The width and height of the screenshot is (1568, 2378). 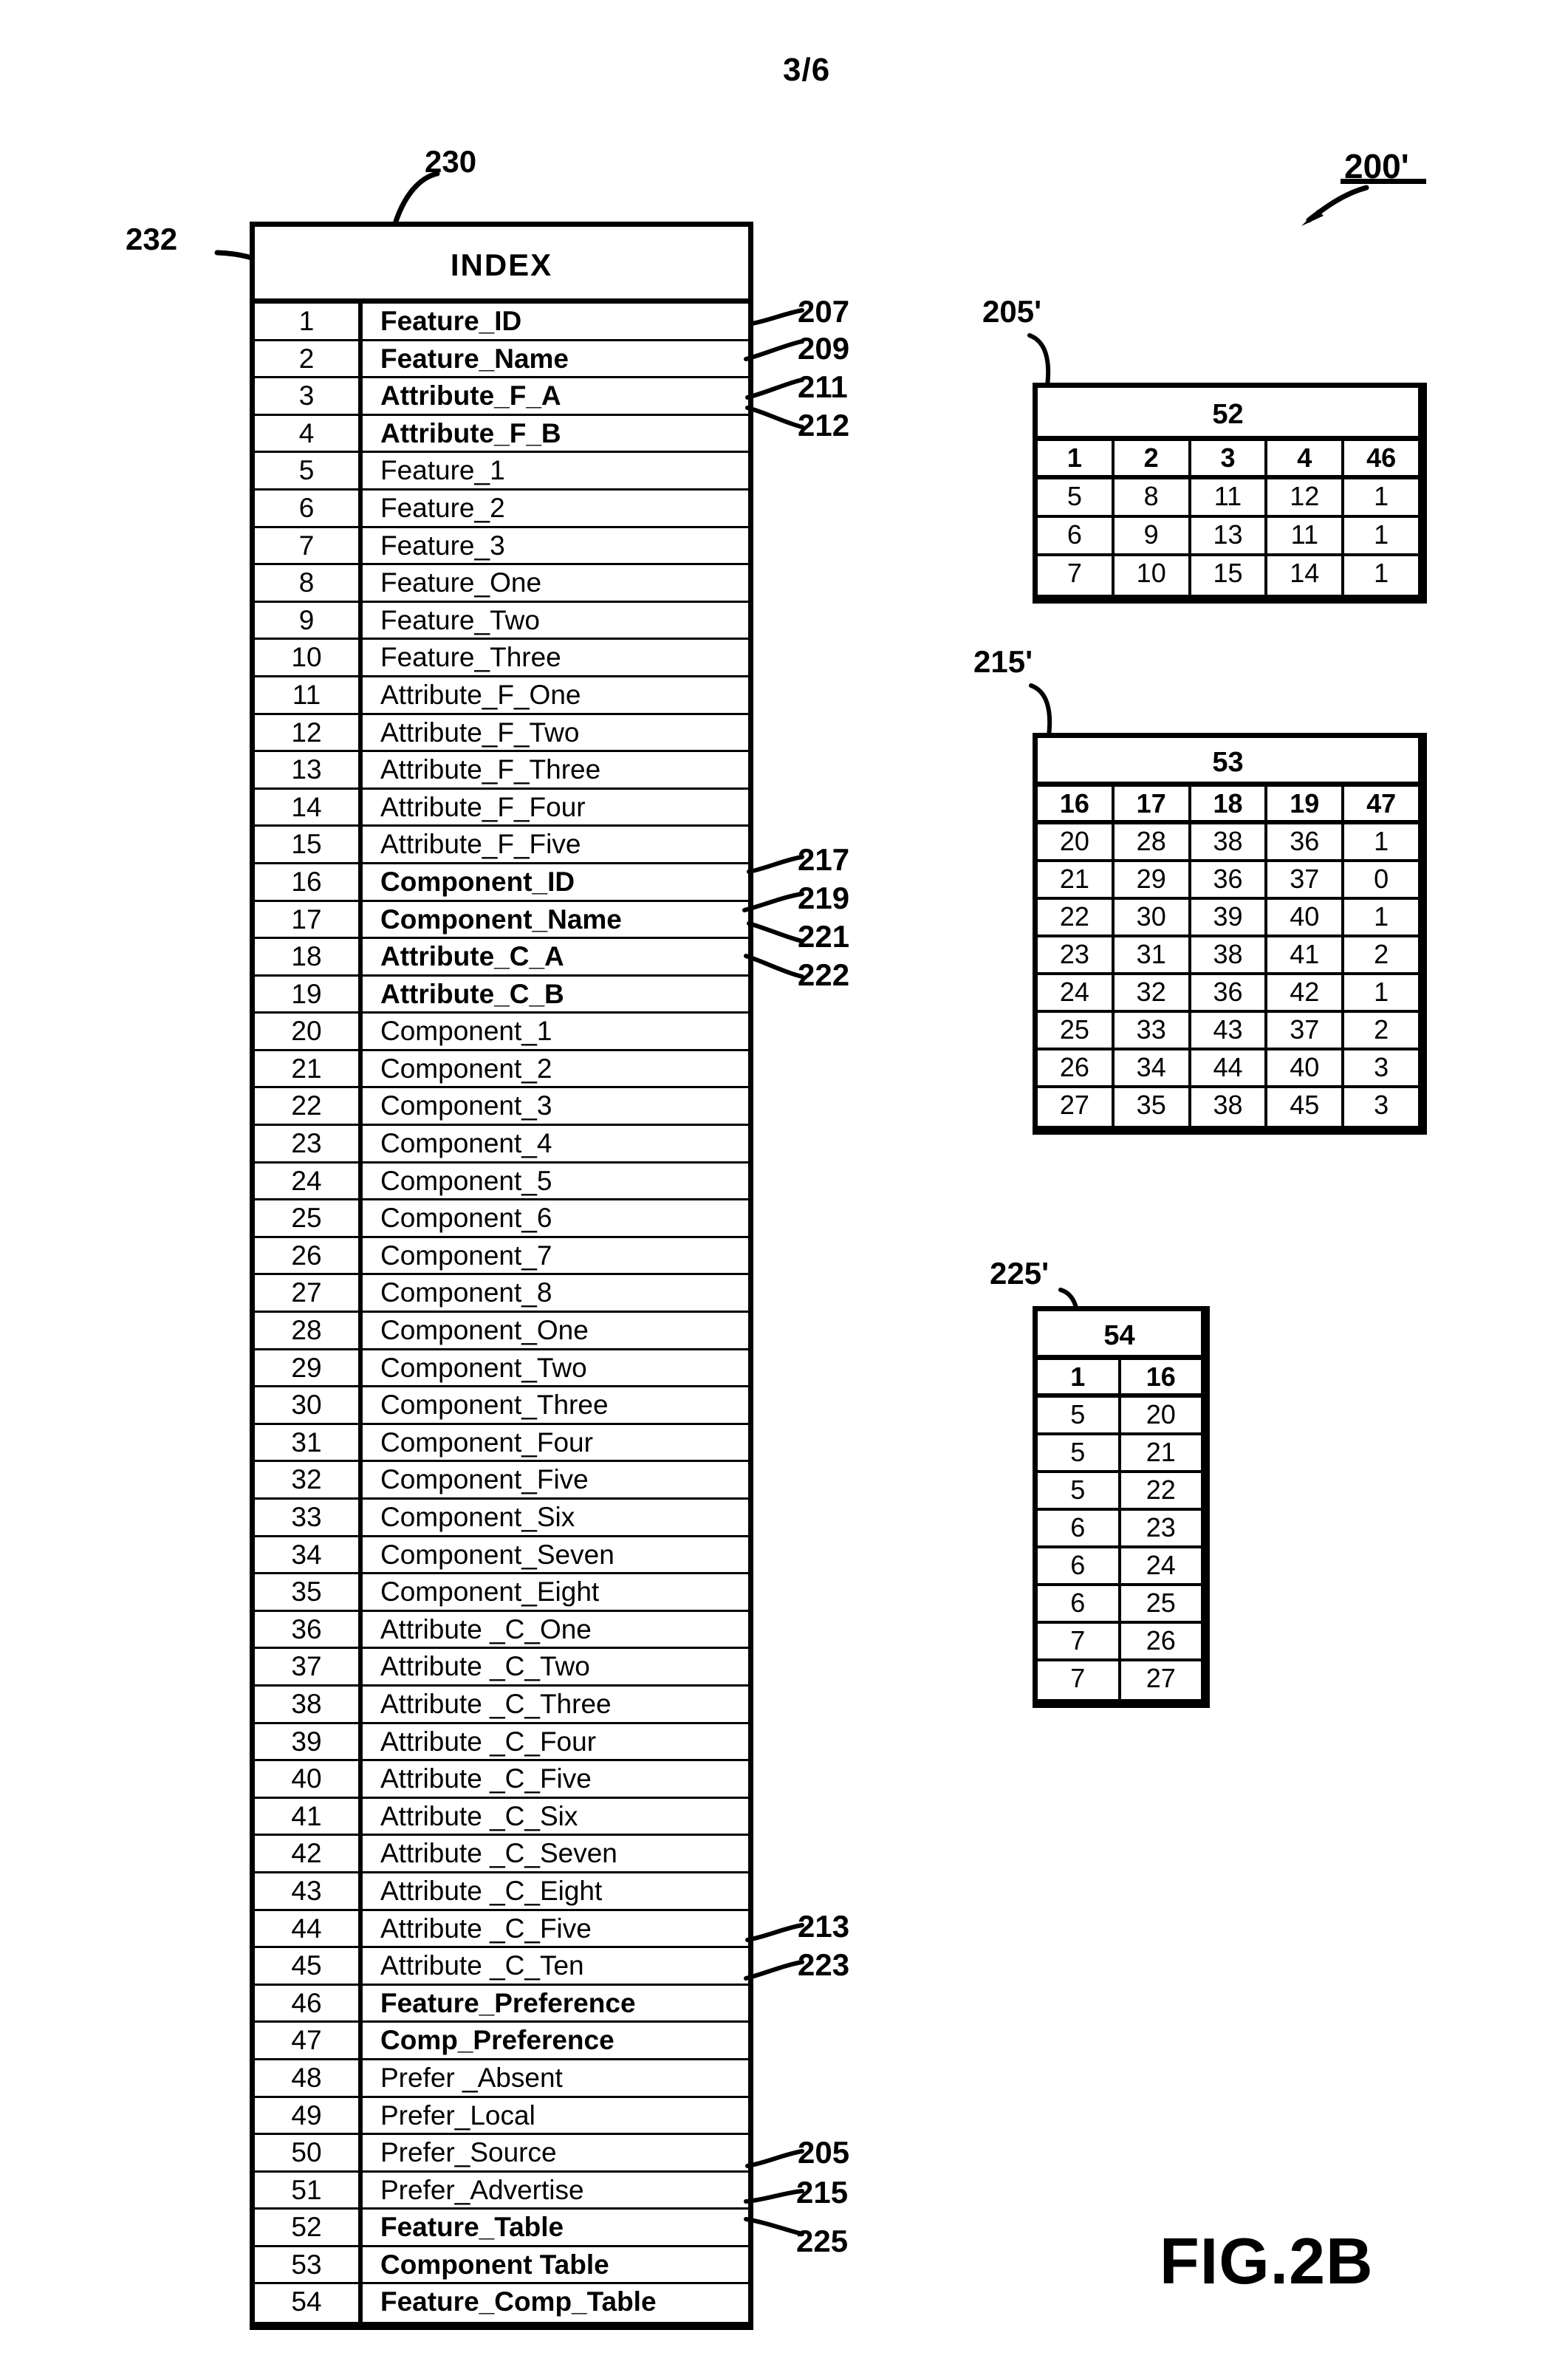 I want to click on index-row-label: Component_One, so click(x=484, y=1331).